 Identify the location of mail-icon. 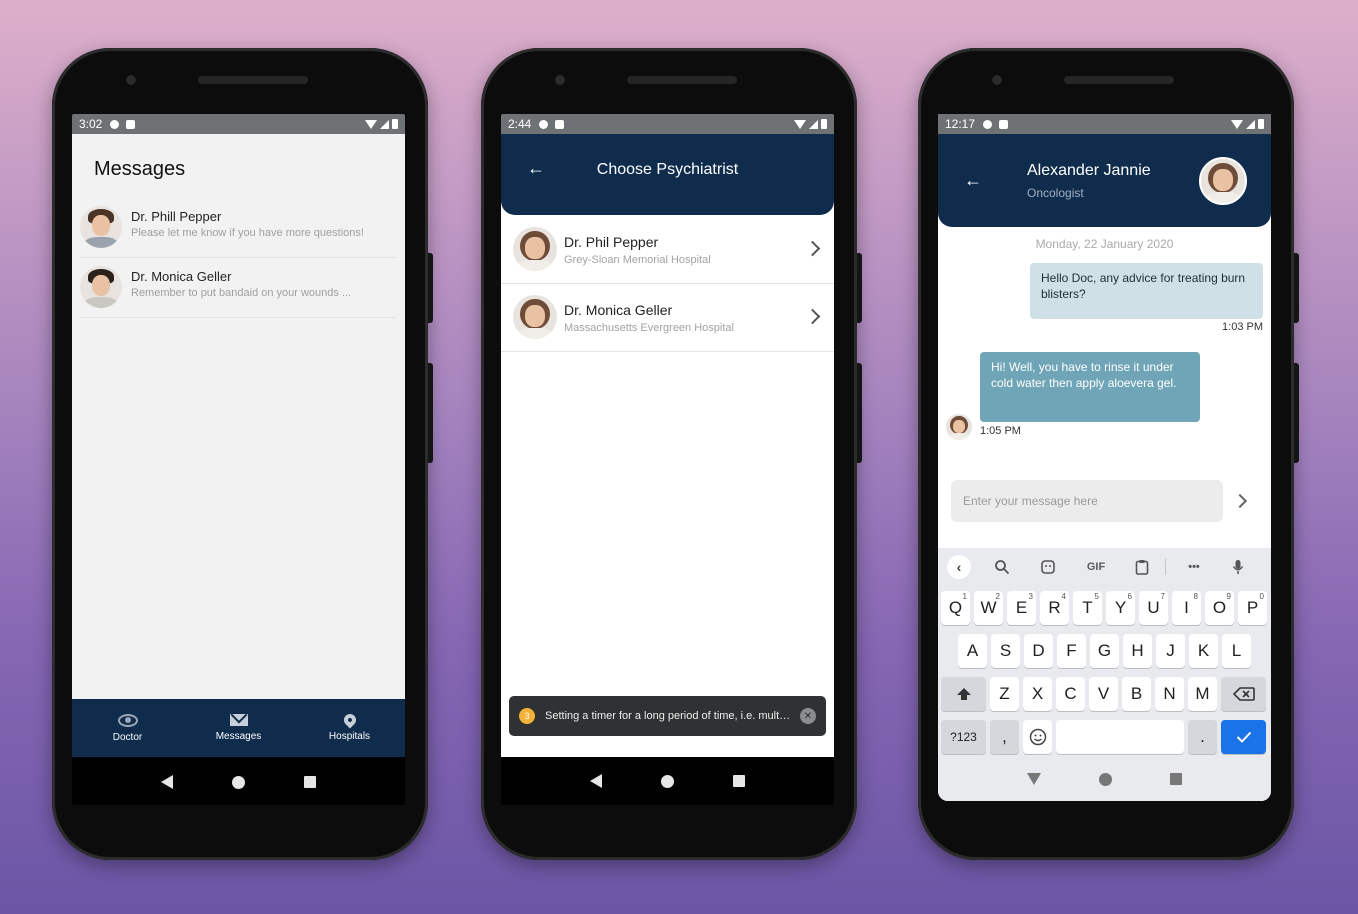
(238, 720).